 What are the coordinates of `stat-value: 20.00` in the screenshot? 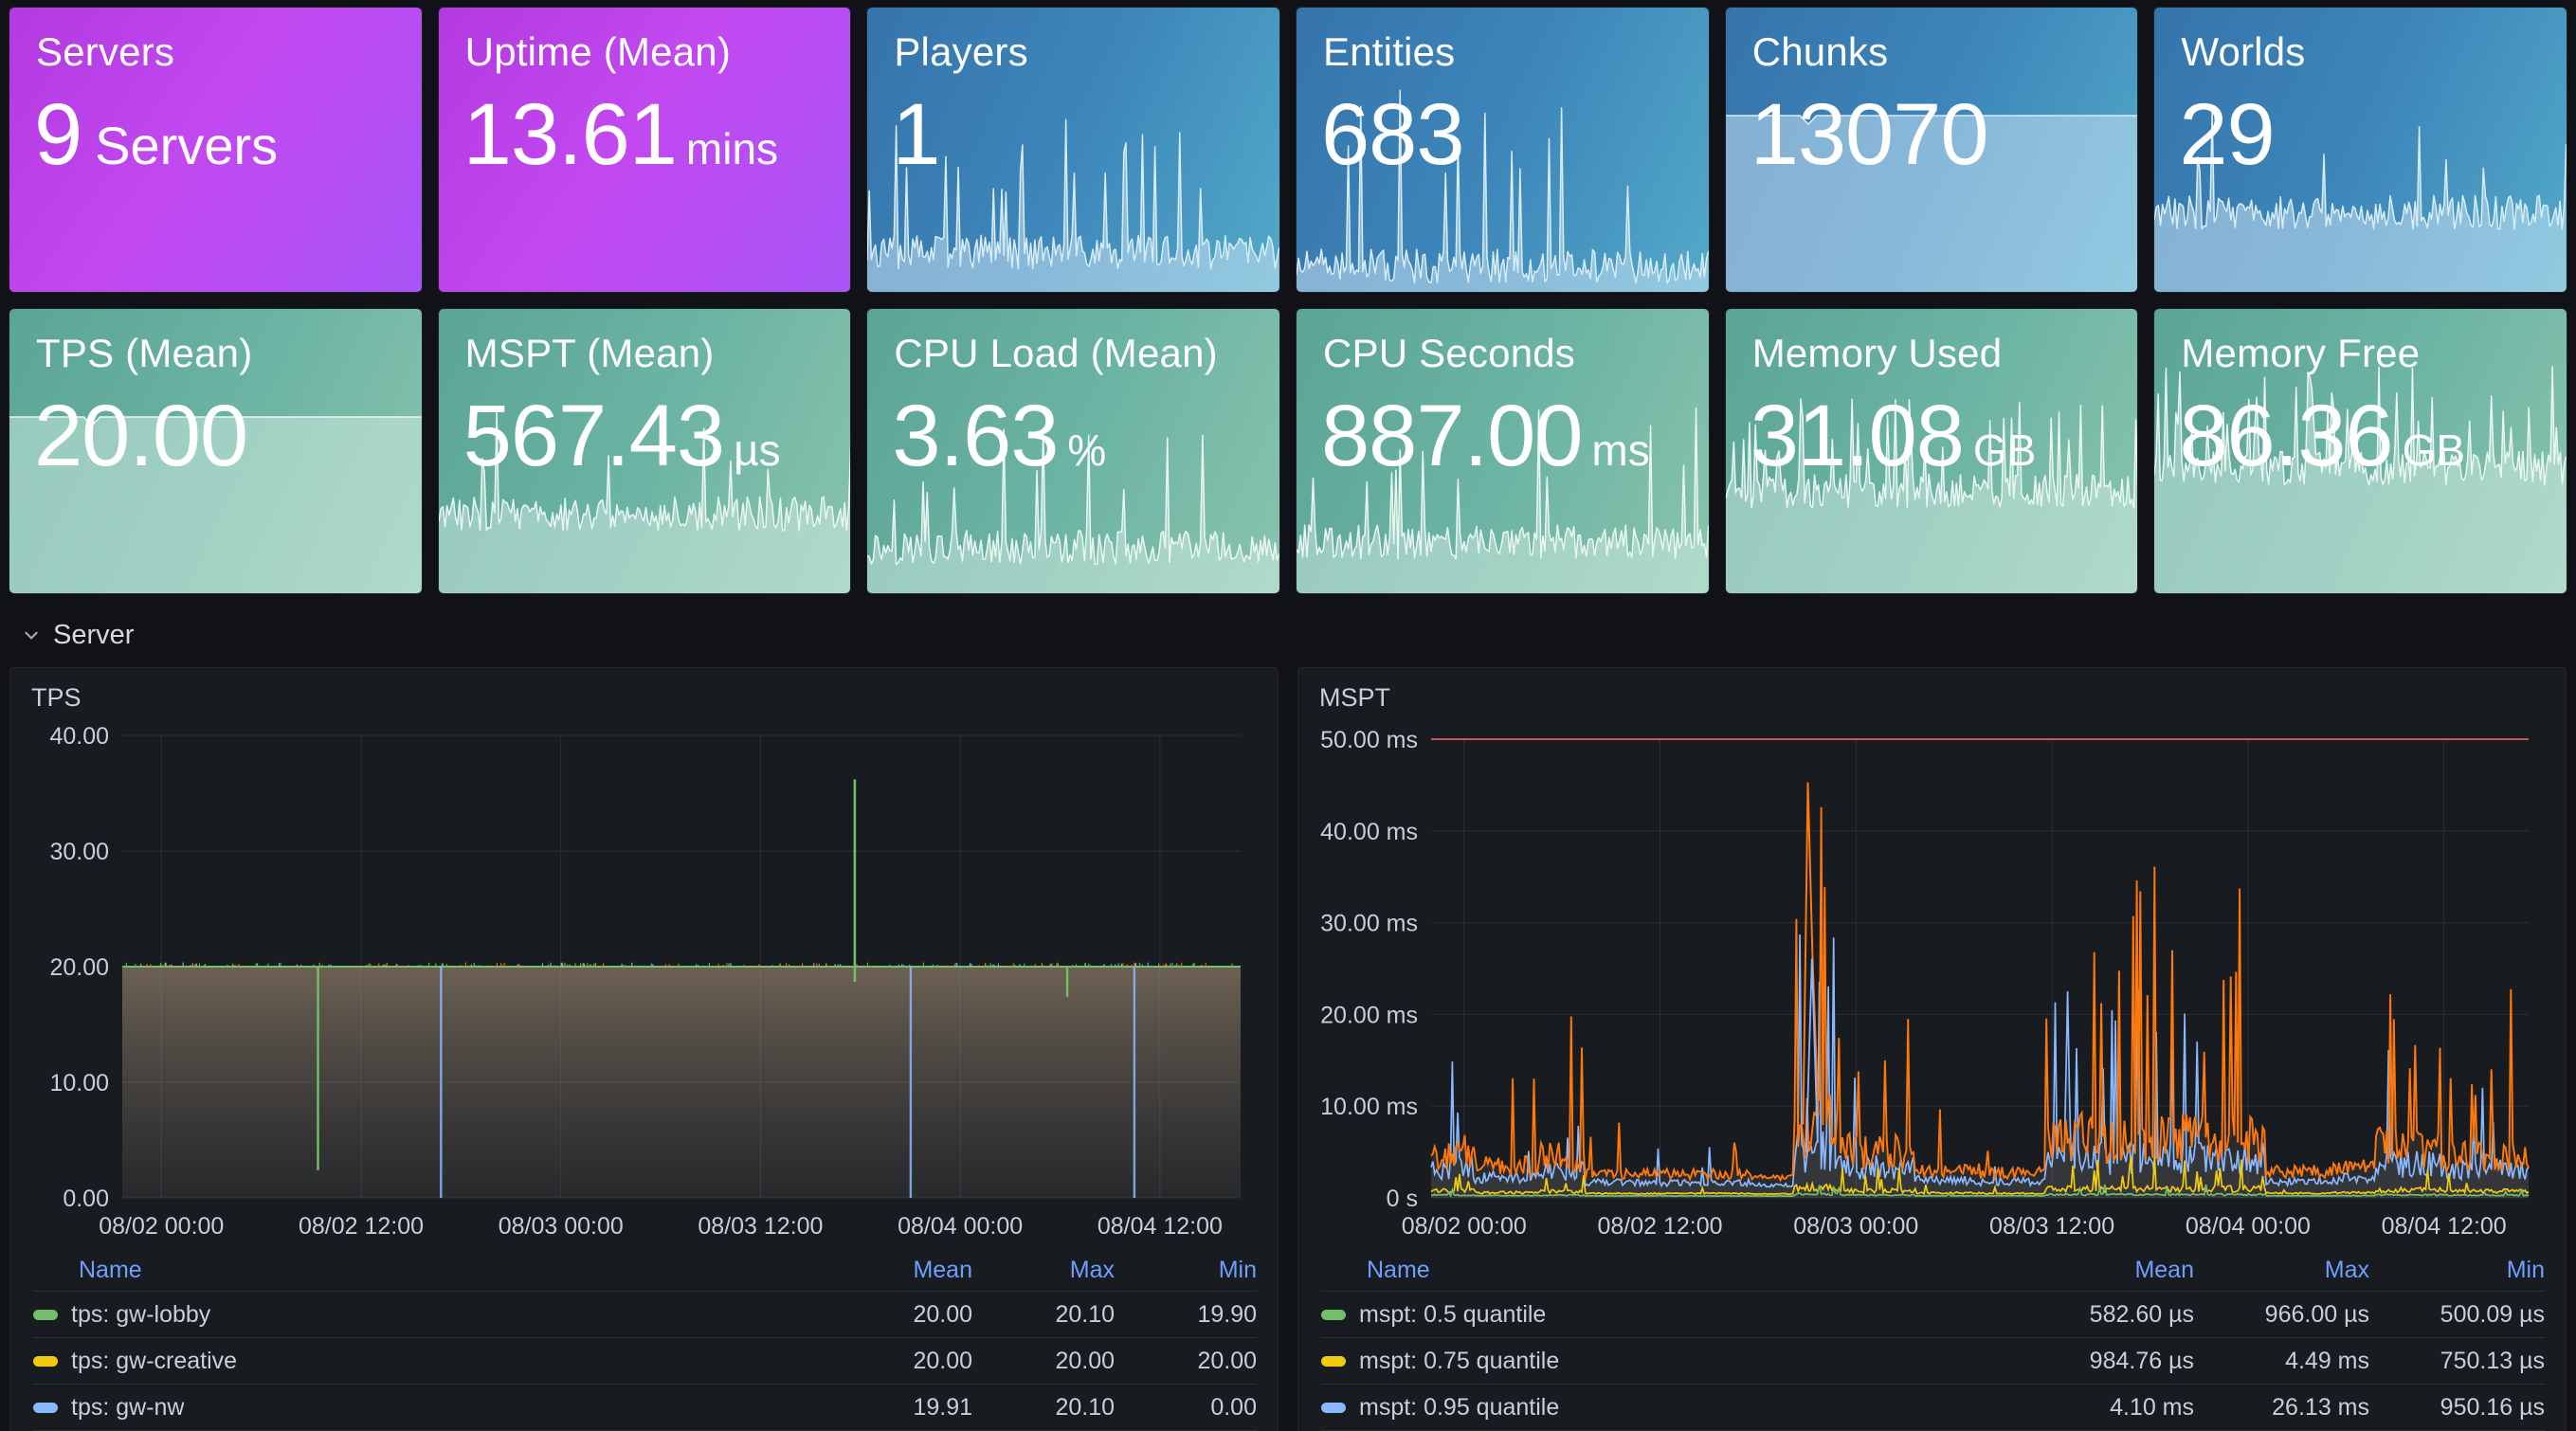 It's located at (141, 436).